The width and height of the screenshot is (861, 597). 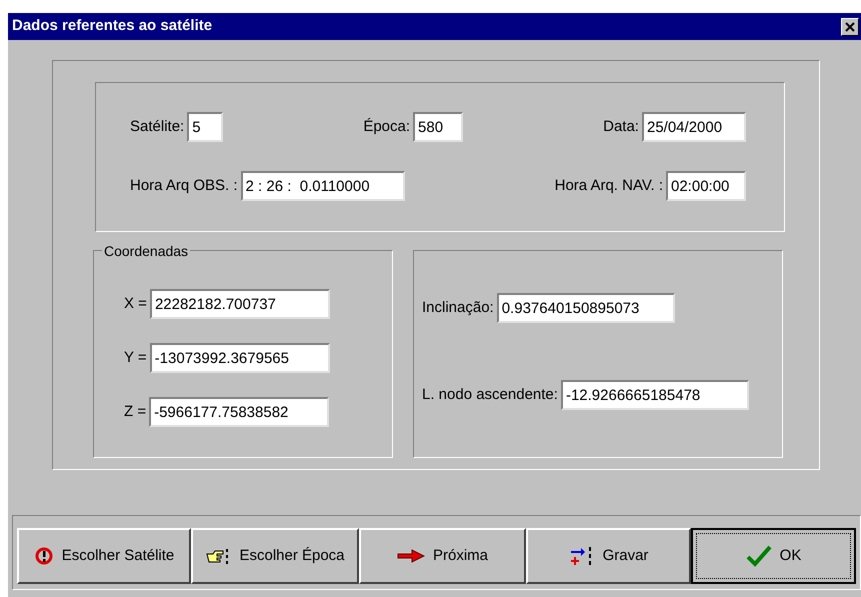 What do you see at coordinates (157, 126) in the screenshot?
I see `field-label: Satélite:` at bounding box center [157, 126].